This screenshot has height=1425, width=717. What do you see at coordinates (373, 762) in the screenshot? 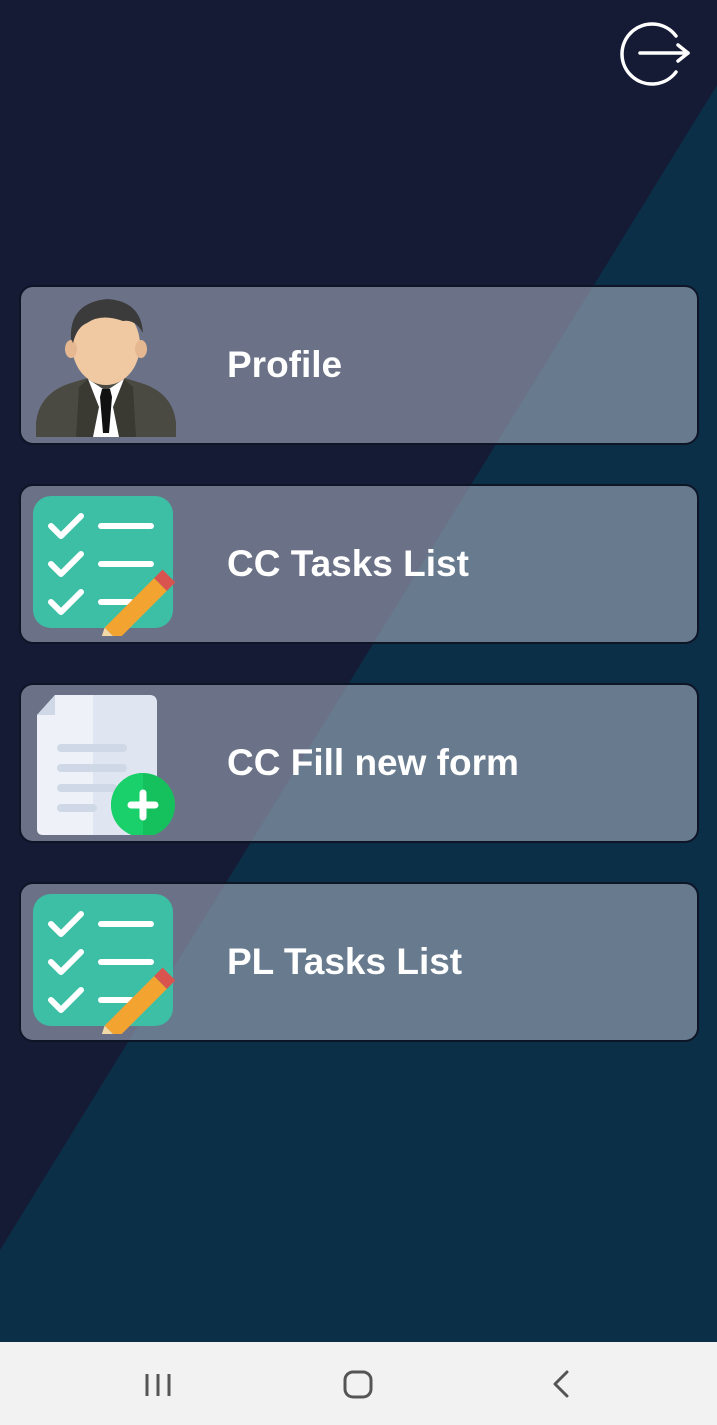
I see `menu-item-label: CC Fill new form` at bounding box center [373, 762].